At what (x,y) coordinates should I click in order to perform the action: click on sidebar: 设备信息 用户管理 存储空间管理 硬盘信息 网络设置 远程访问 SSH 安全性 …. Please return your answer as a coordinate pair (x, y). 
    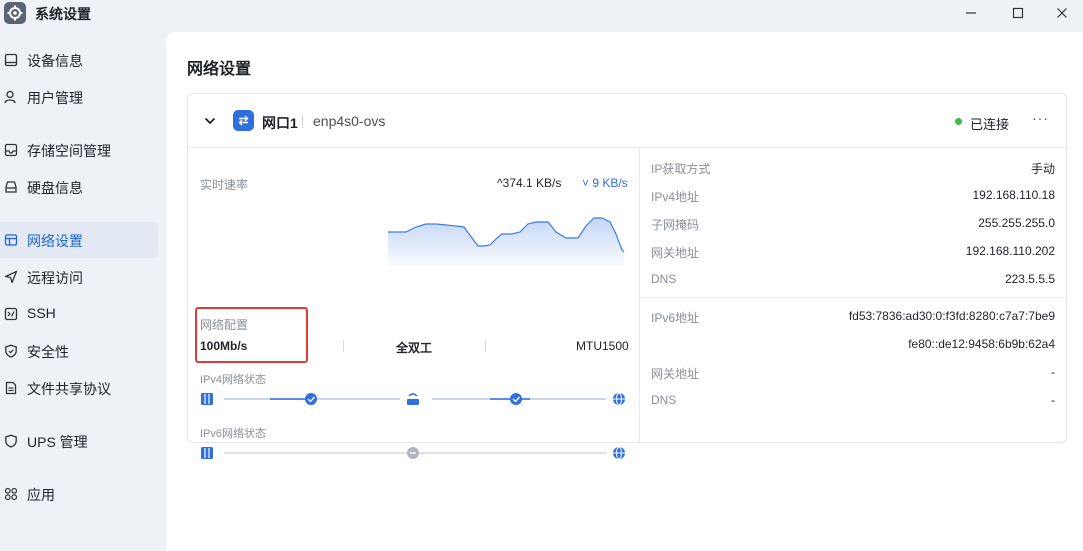
    Looking at the image, I should click on (83, 294).